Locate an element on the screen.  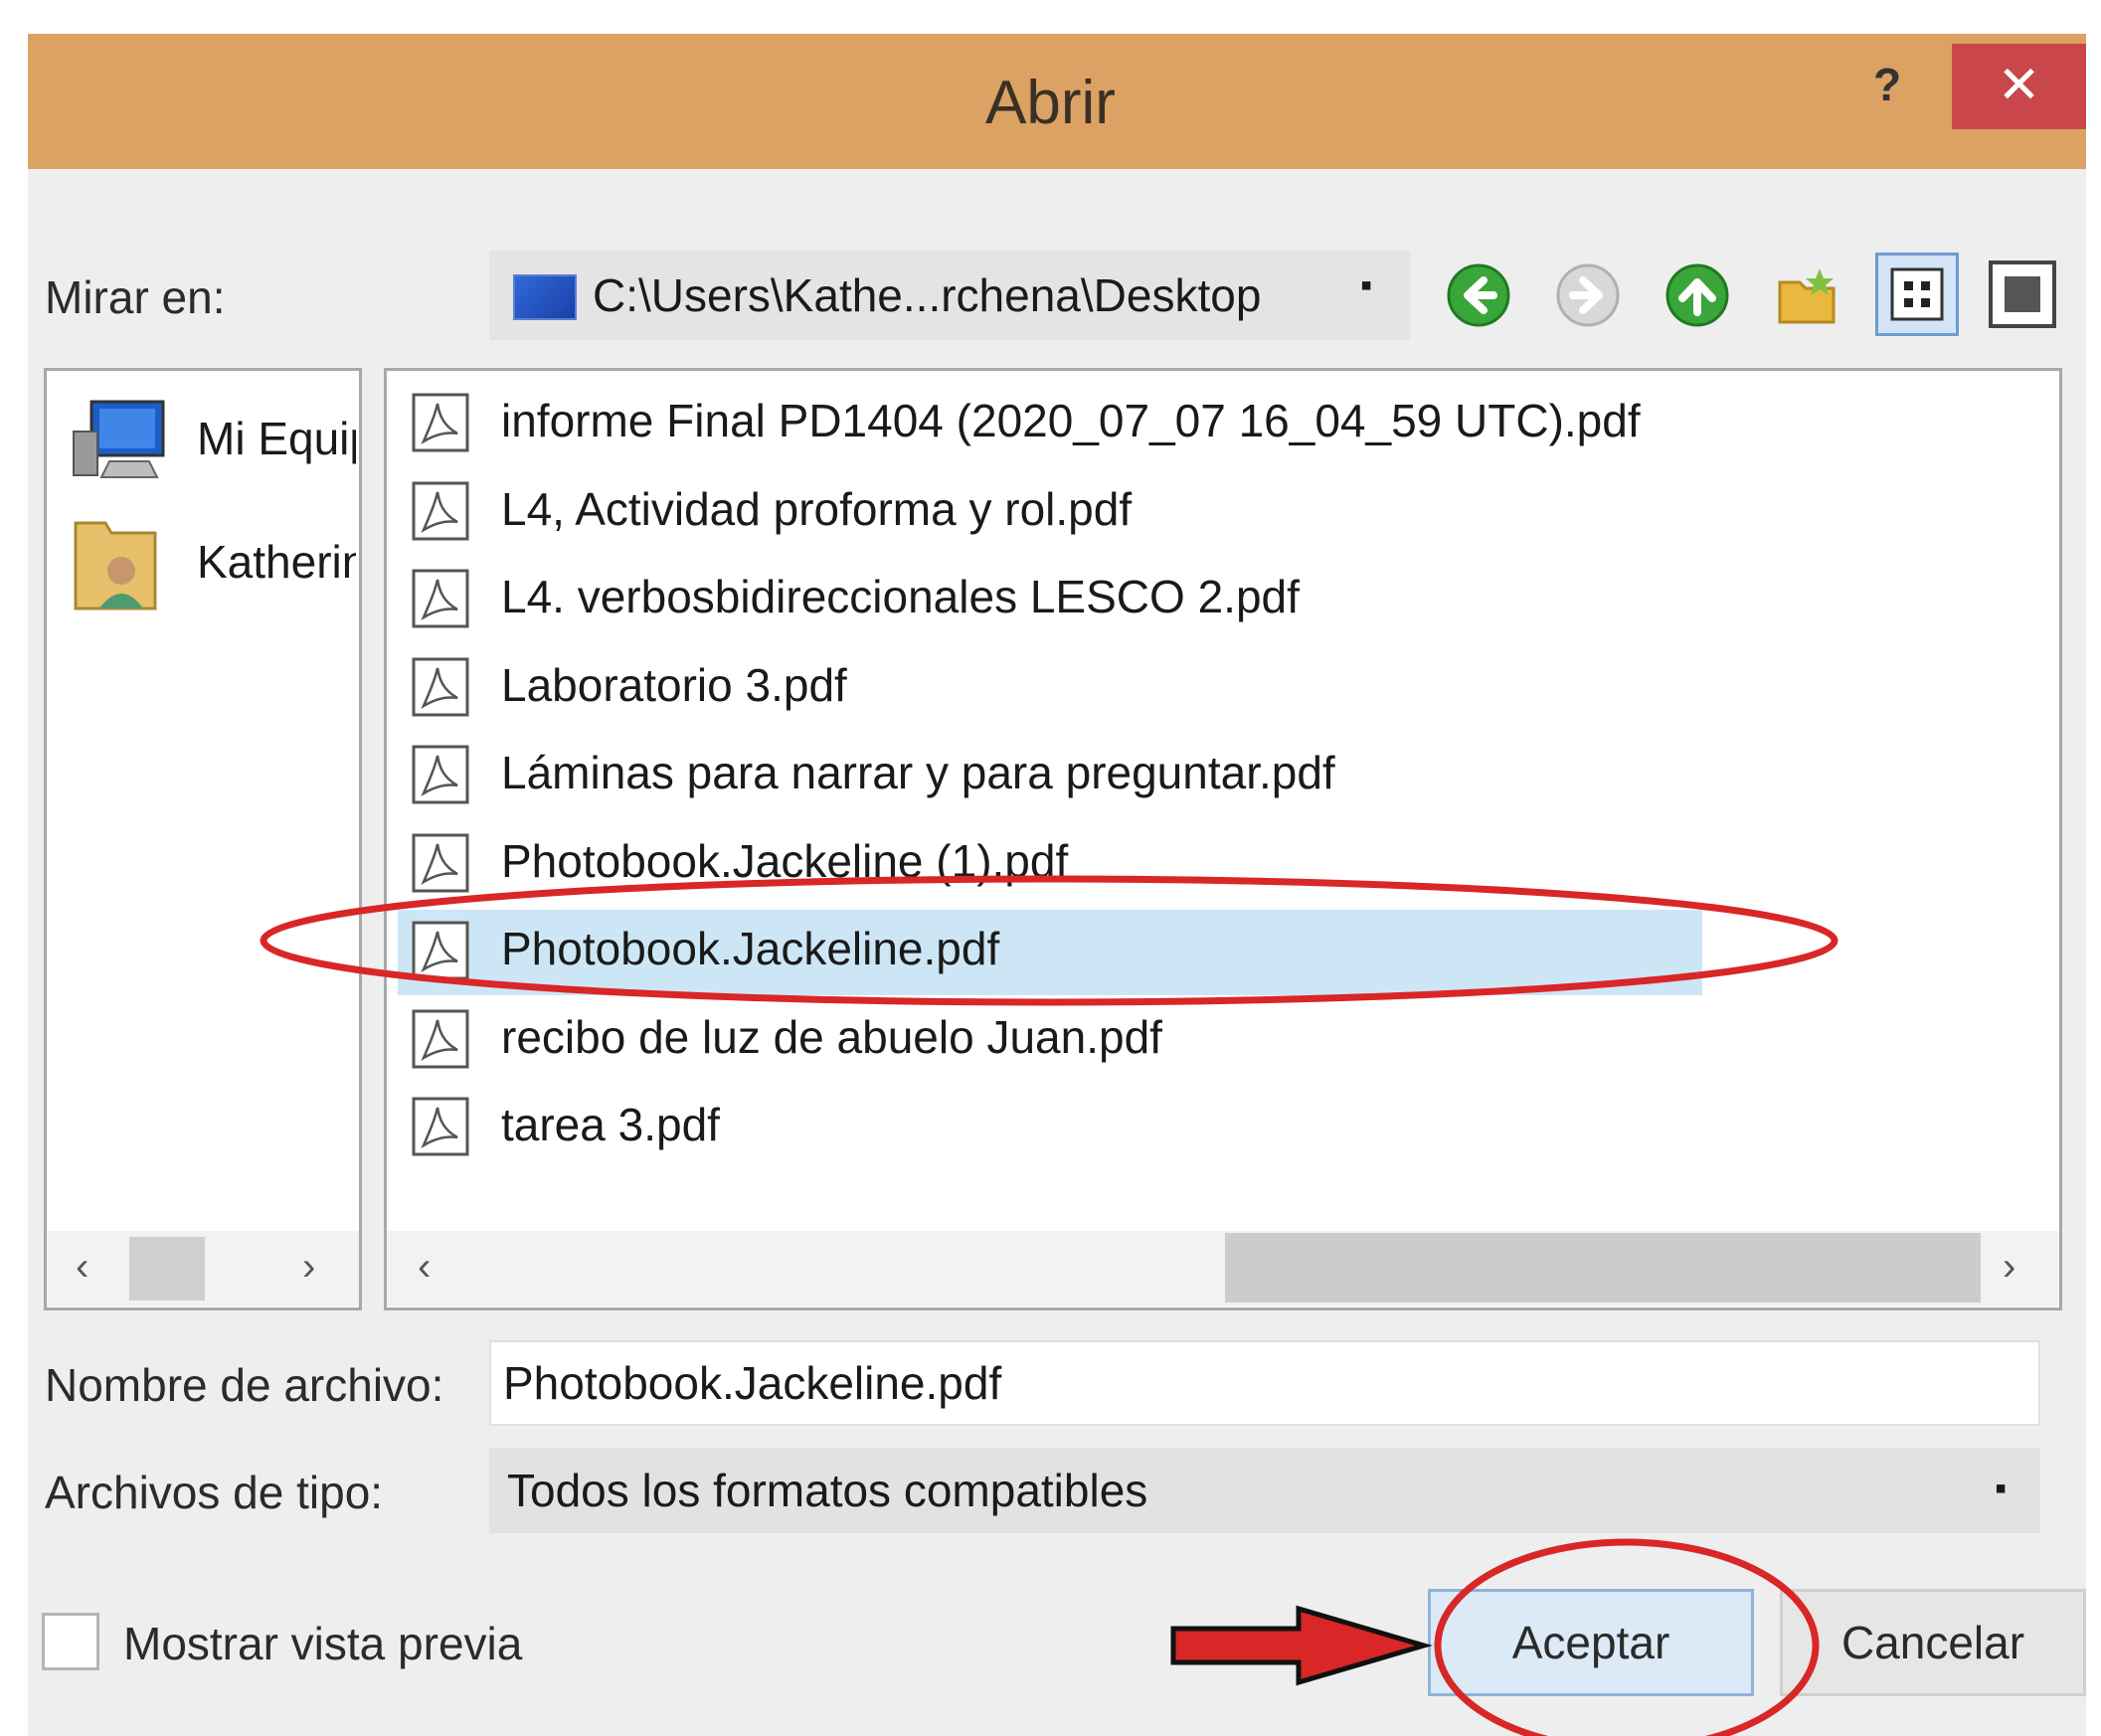
file-name: Laboratorio 3.pdf is located at coordinates (674, 684).